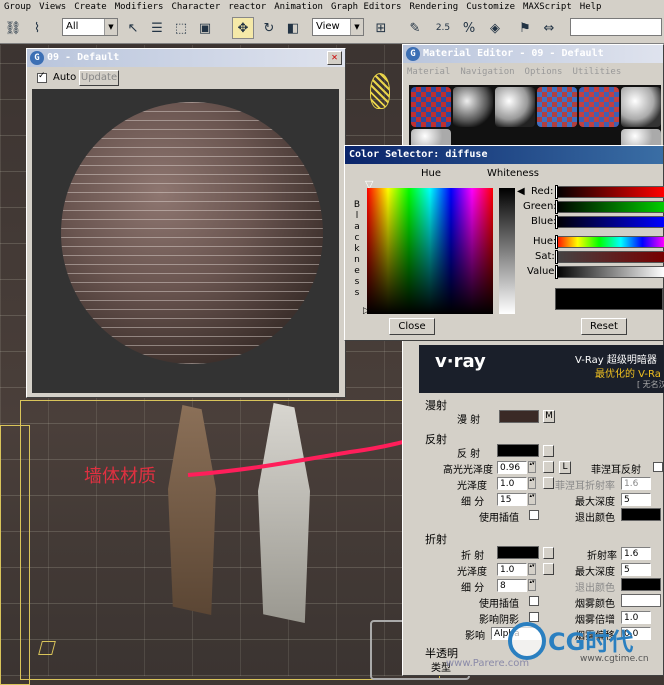 Image resolution: width=664 pixels, height=685 pixels. What do you see at coordinates (565, 467) in the screenshot?
I see `hilight-lock-button: L` at bounding box center [565, 467].